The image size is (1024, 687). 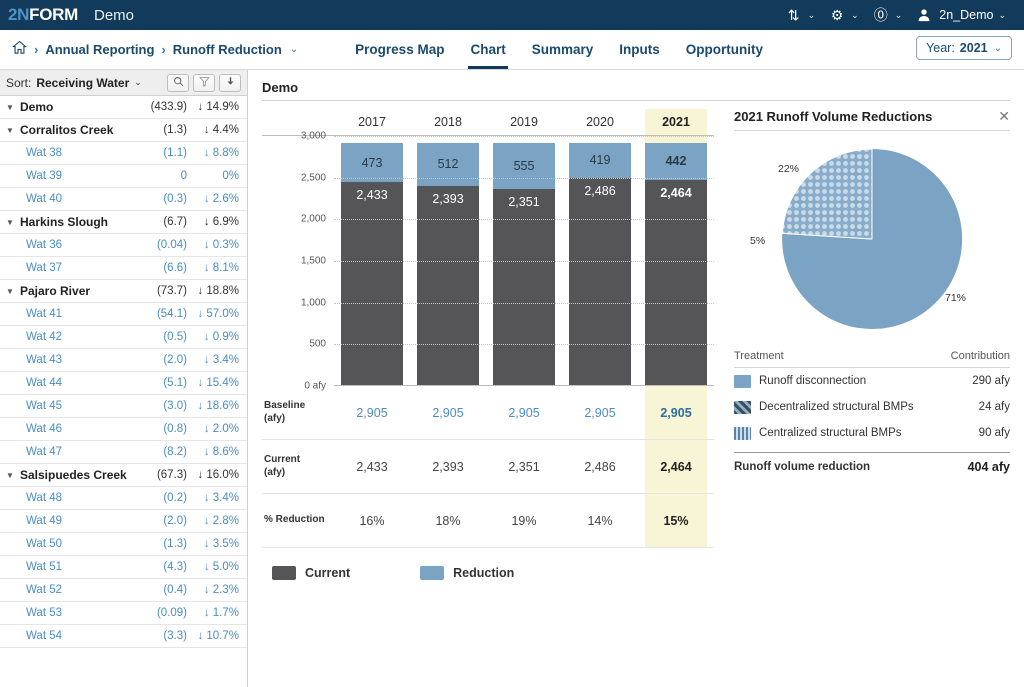 What do you see at coordinates (34, 199) in the screenshot?
I see `tree-row-label: Wat 40` at bounding box center [34, 199].